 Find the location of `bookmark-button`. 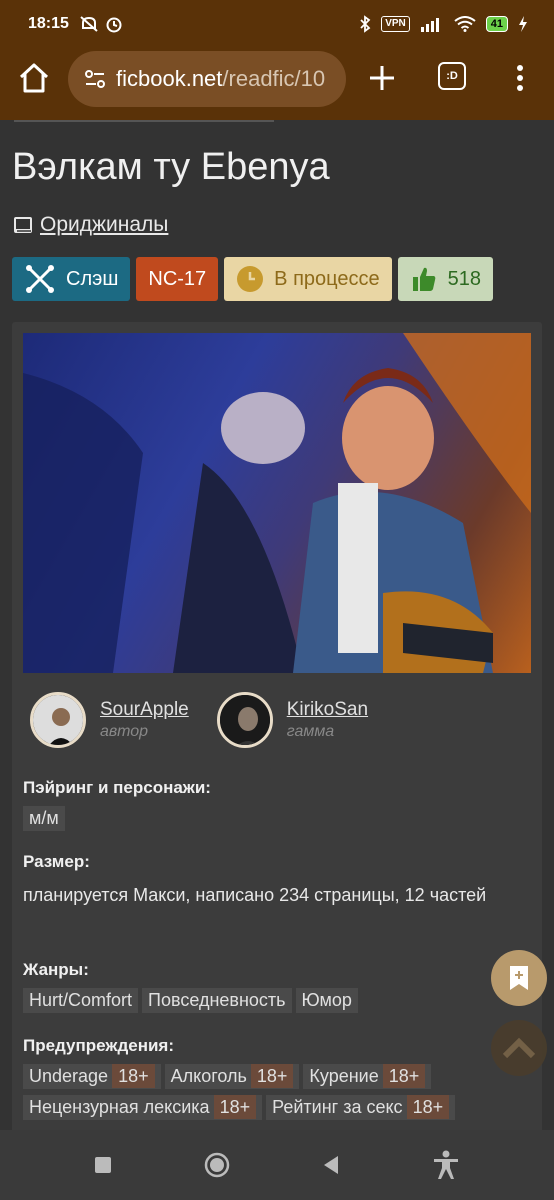

bookmark-button is located at coordinates (519, 978).